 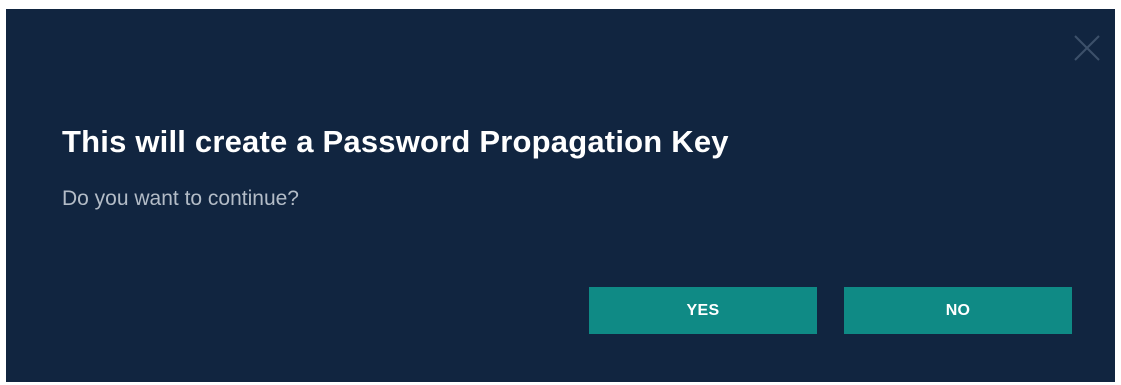 I want to click on dialog-message: Do you want to continue?, so click(x=180, y=198).